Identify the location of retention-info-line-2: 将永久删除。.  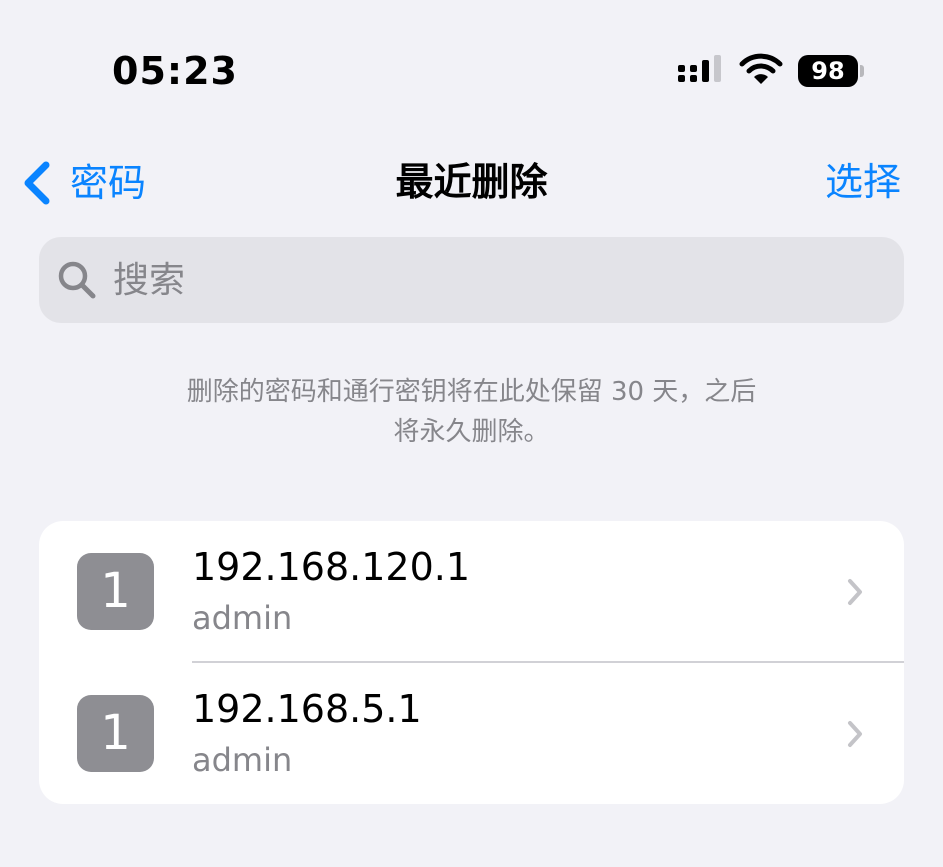
(471, 432).